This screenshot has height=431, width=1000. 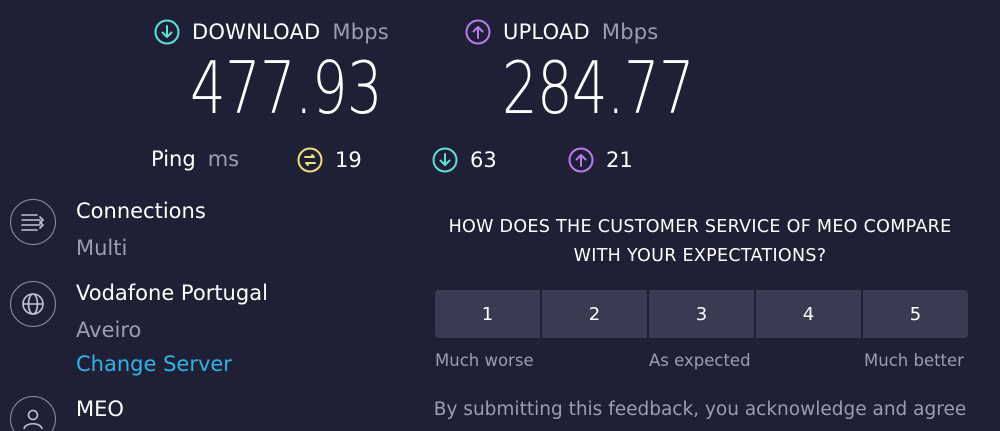 I want to click on provider-name: MEO, so click(x=100, y=409).